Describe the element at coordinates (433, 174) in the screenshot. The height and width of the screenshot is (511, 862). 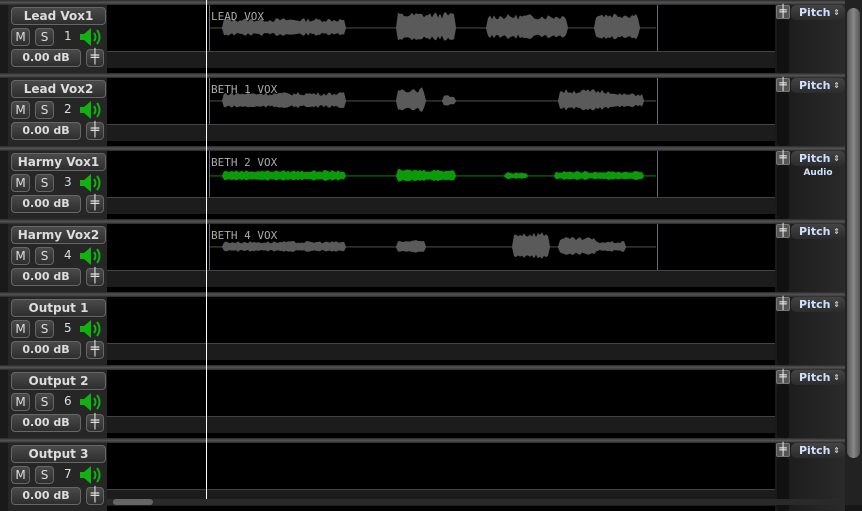
I see `audio-clip: BETH 2 VOX` at that location.